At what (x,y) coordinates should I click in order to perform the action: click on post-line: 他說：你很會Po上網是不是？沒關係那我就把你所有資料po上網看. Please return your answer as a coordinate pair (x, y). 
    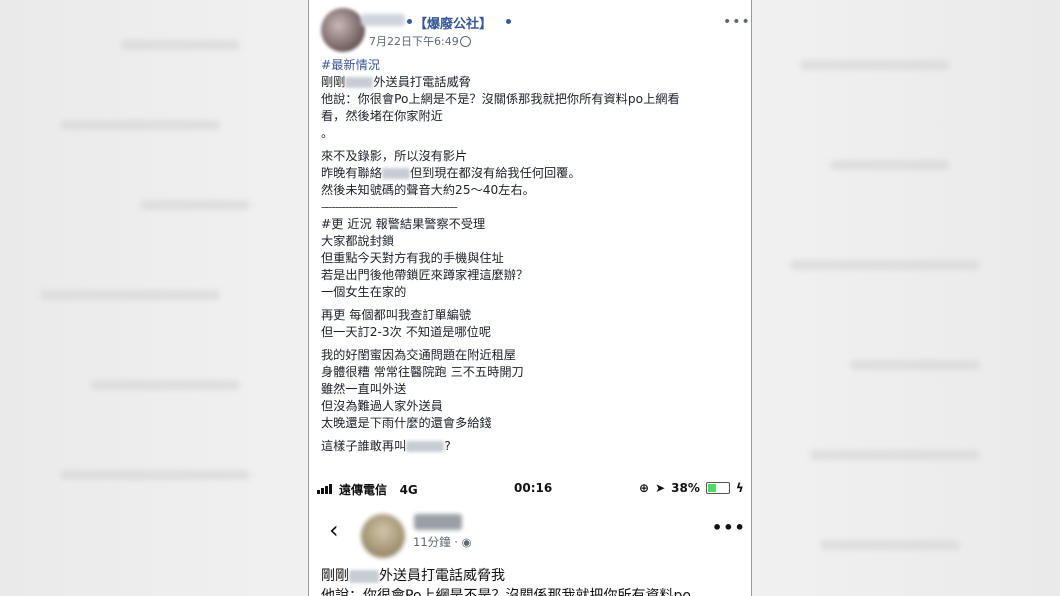
    Looking at the image, I should click on (500, 99).